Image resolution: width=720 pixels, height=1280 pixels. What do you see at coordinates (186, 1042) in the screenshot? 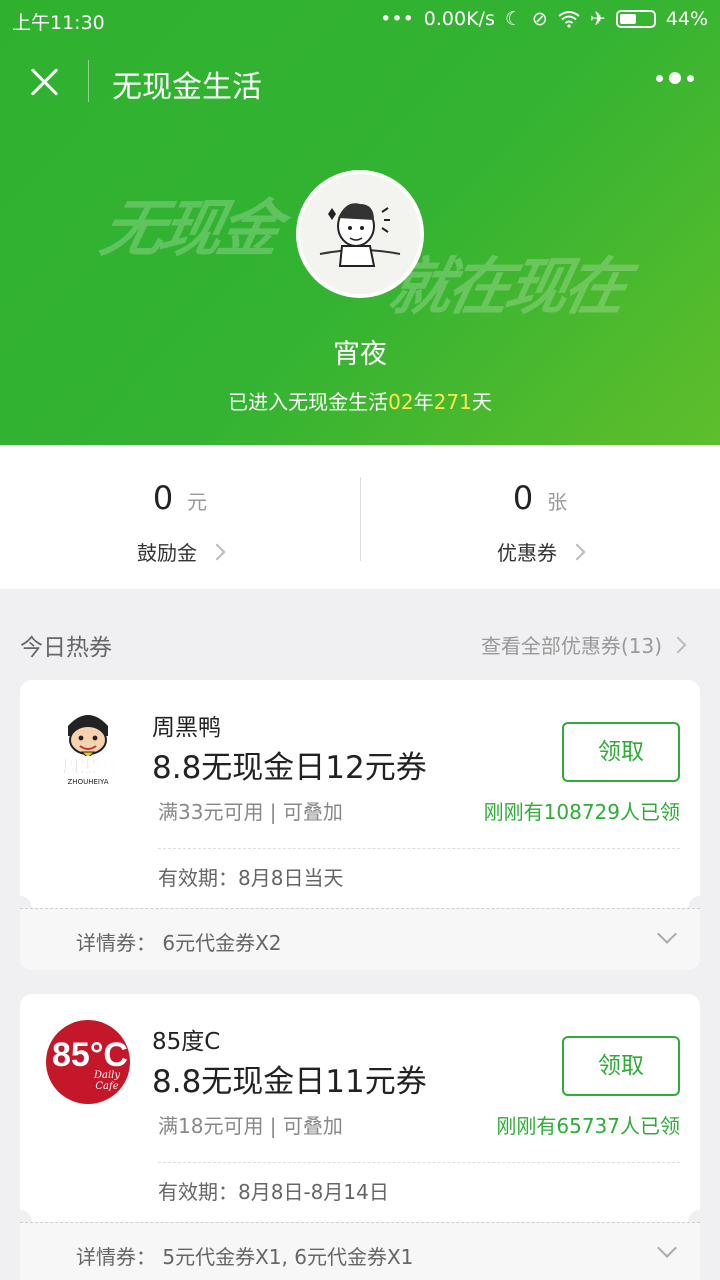
I see `brand-name: 85度C` at bounding box center [186, 1042].